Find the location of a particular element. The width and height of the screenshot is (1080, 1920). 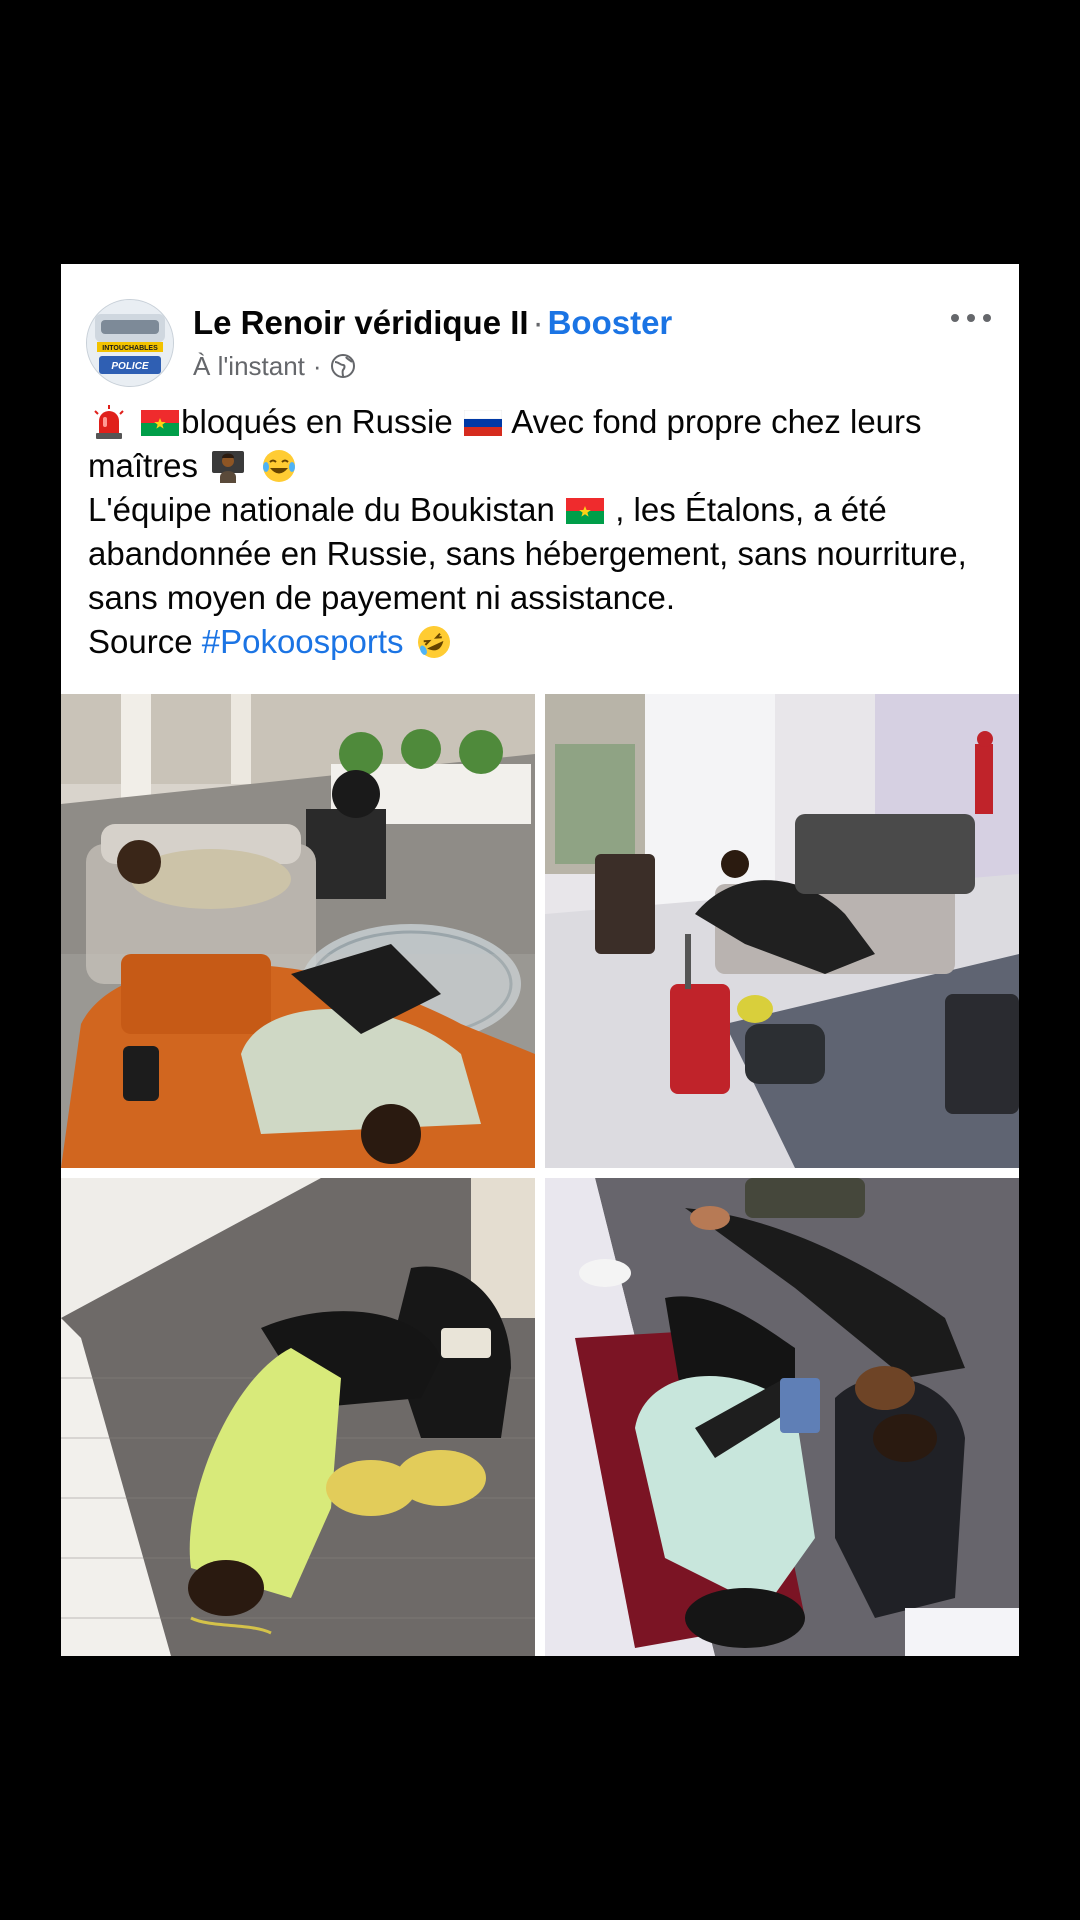

tears-of-joy-emoji is located at coordinates (279, 466).